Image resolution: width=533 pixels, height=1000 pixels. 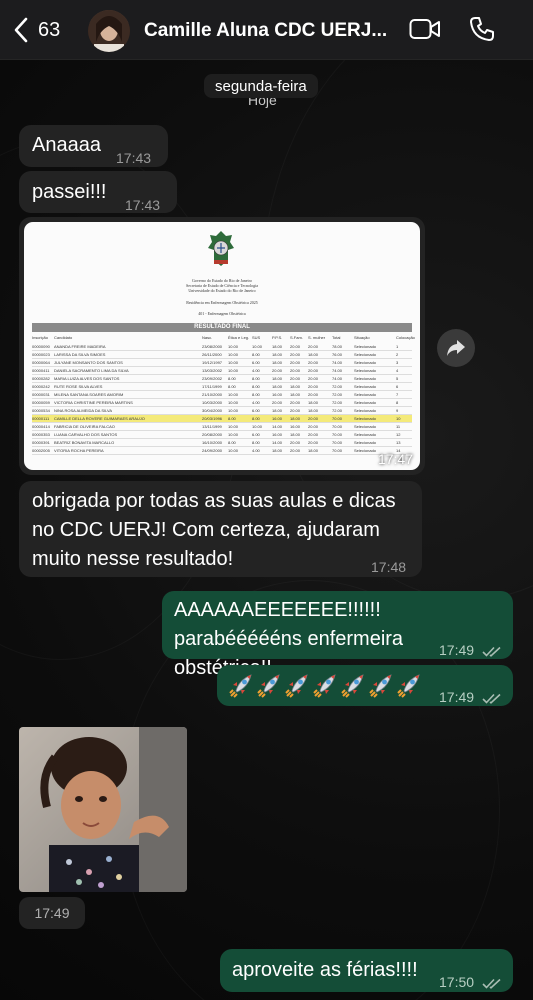 What do you see at coordinates (397, 370) in the screenshot?
I see `table-cell: 4` at bounding box center [397, 370].